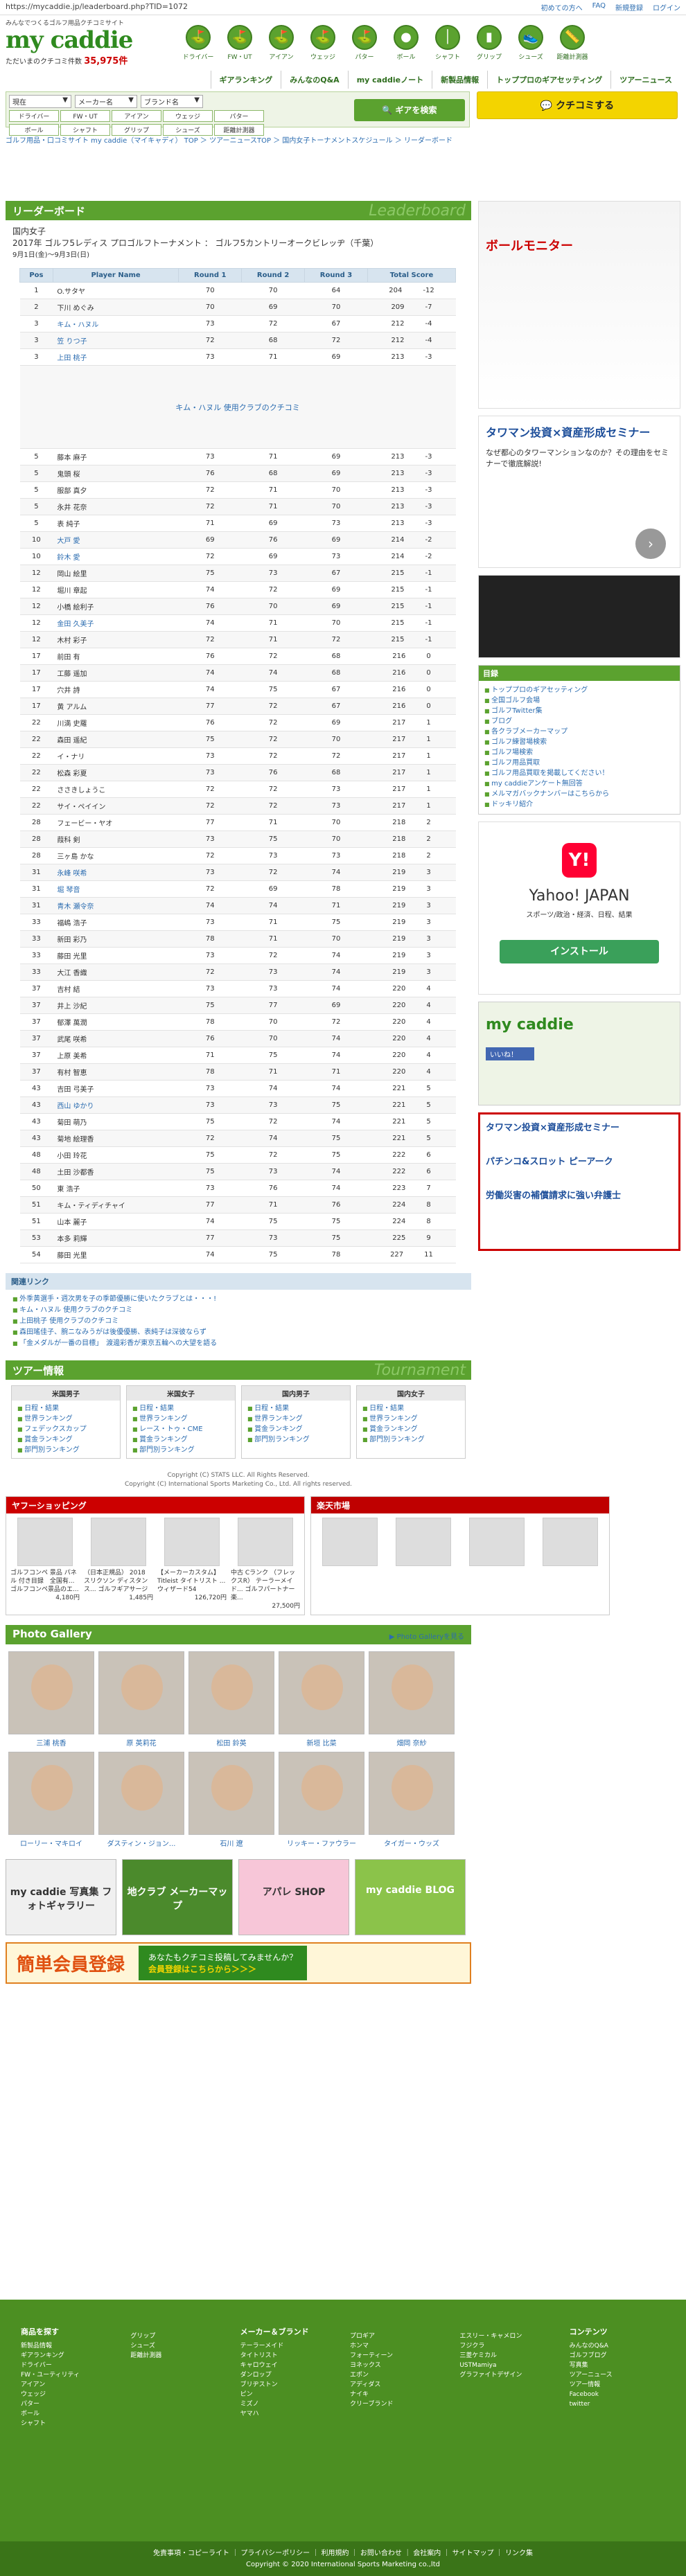 This screenshot has width=686, height=2576. What do you see at coordinates (288, 2365) in the screenshot?
I see `footer-link: キャロウェイ` at bounding box center [288, 2365].